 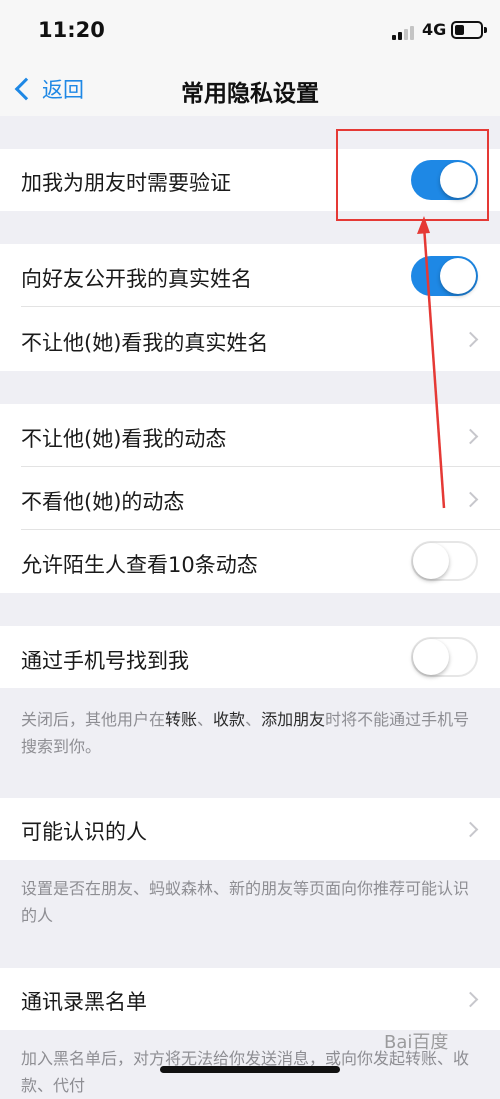 What do you see at coordinates (416, 1042) in the screenshot?
I see `watermark: Bai百度` at bounding box center [416, 1042].